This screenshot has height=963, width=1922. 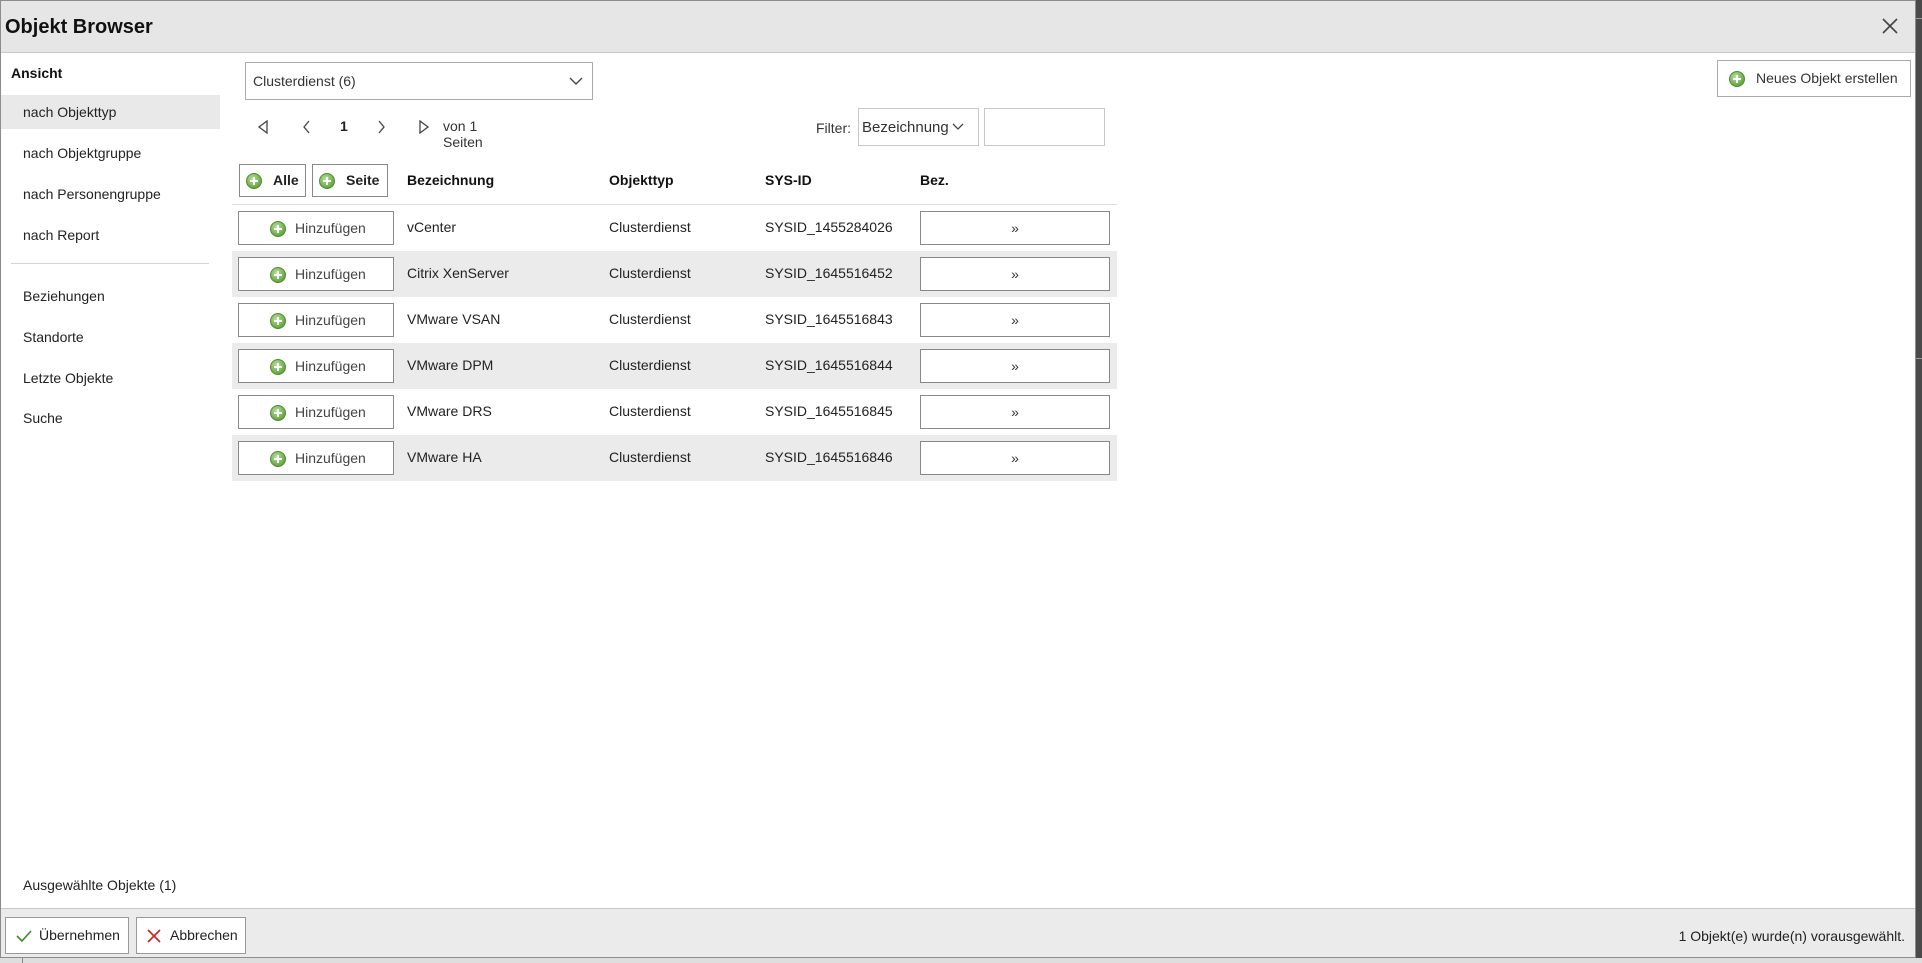 What do you see at coordinates (1827, 78) in the screenshot?
I see `new-object-label: Neues Objekt erstellen` at bounding box center [1827, 78].